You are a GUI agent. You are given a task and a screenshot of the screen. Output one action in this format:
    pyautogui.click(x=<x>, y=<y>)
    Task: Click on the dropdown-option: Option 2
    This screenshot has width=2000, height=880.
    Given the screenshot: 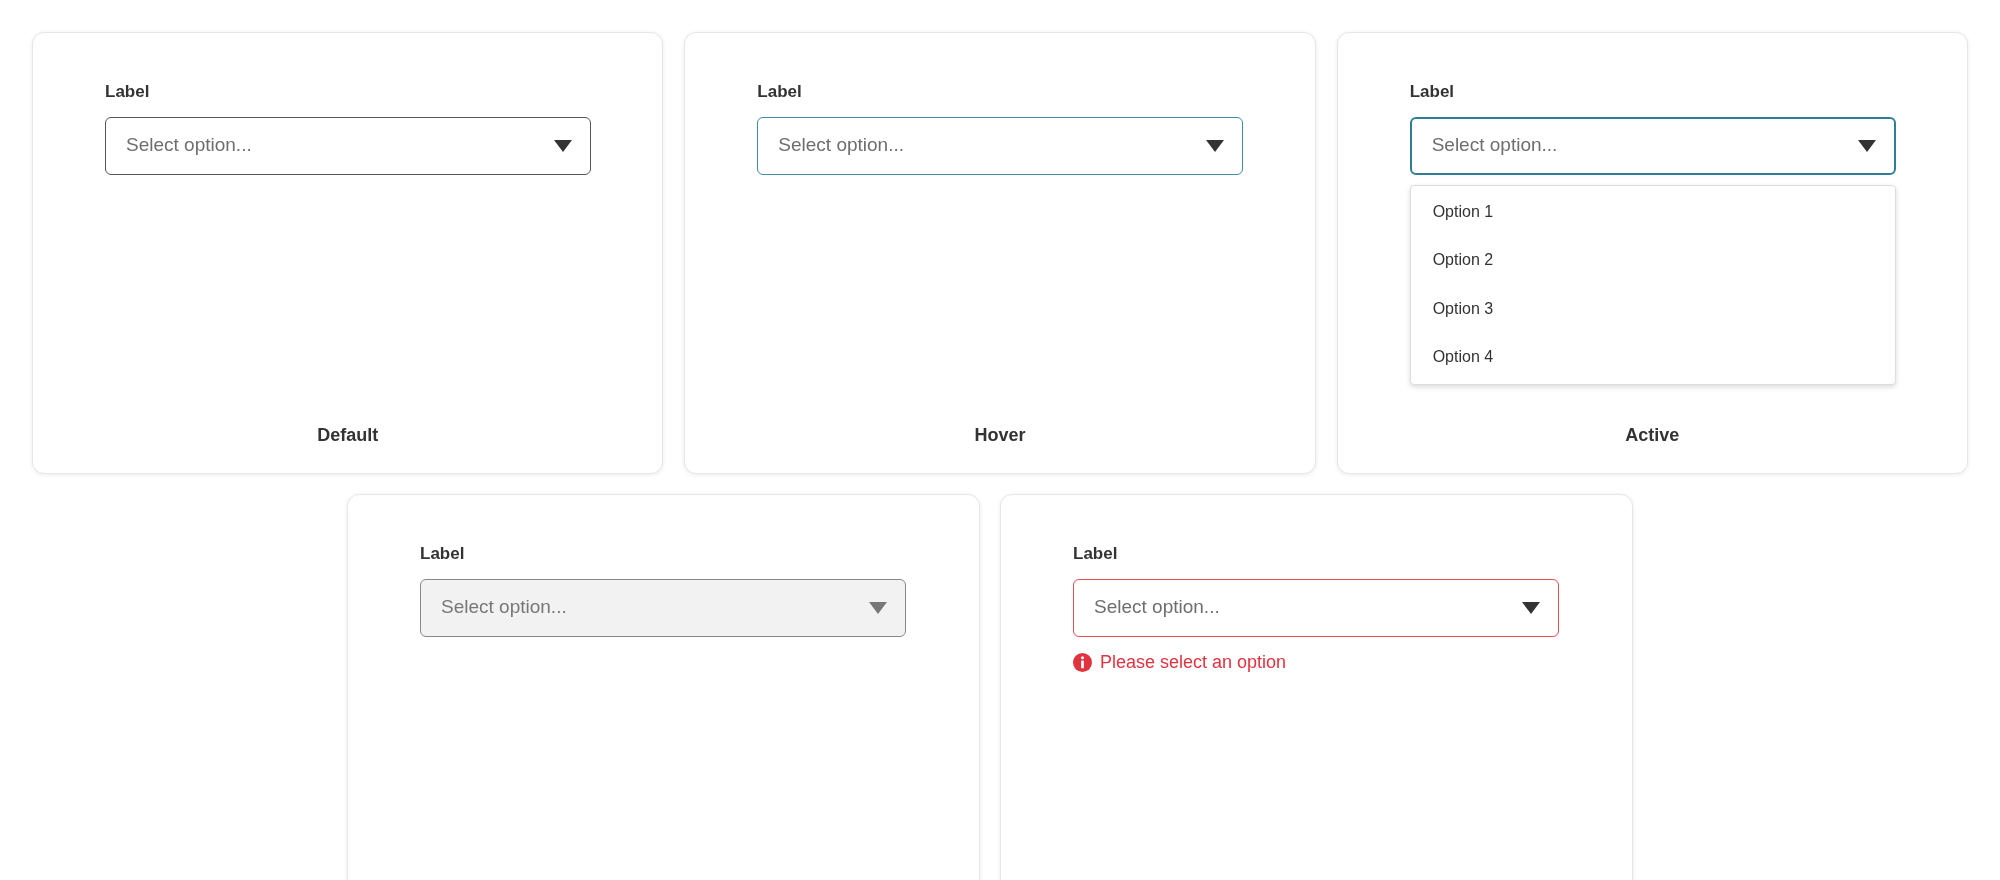 What is the action you would take?
    pyautogui.click(x=1652, y=260)
    